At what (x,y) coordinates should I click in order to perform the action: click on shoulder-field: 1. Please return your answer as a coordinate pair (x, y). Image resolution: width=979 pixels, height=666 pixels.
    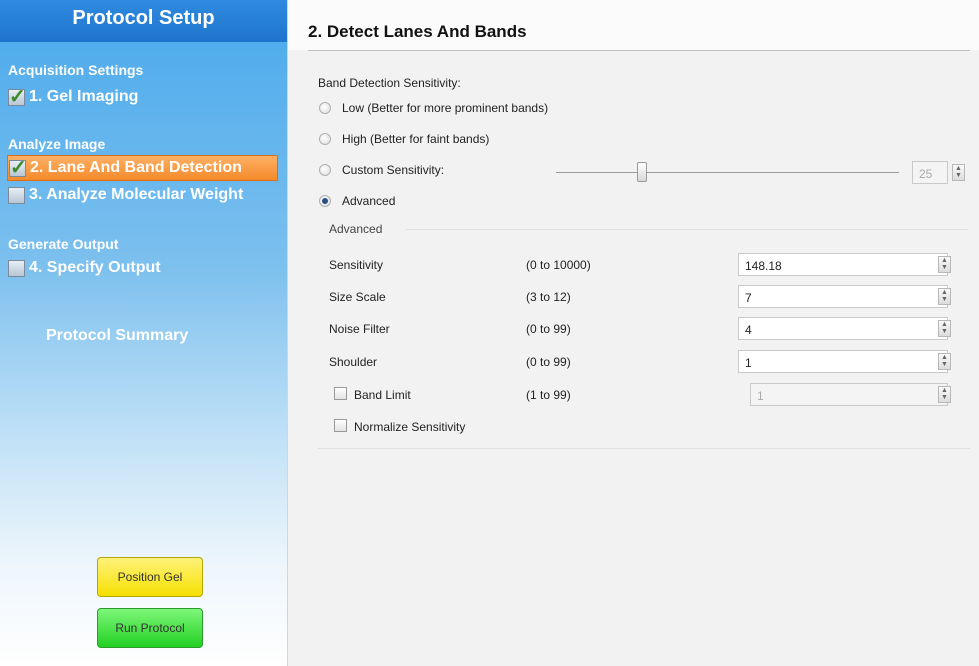
    Looking at the image, I should click on (843, 361).